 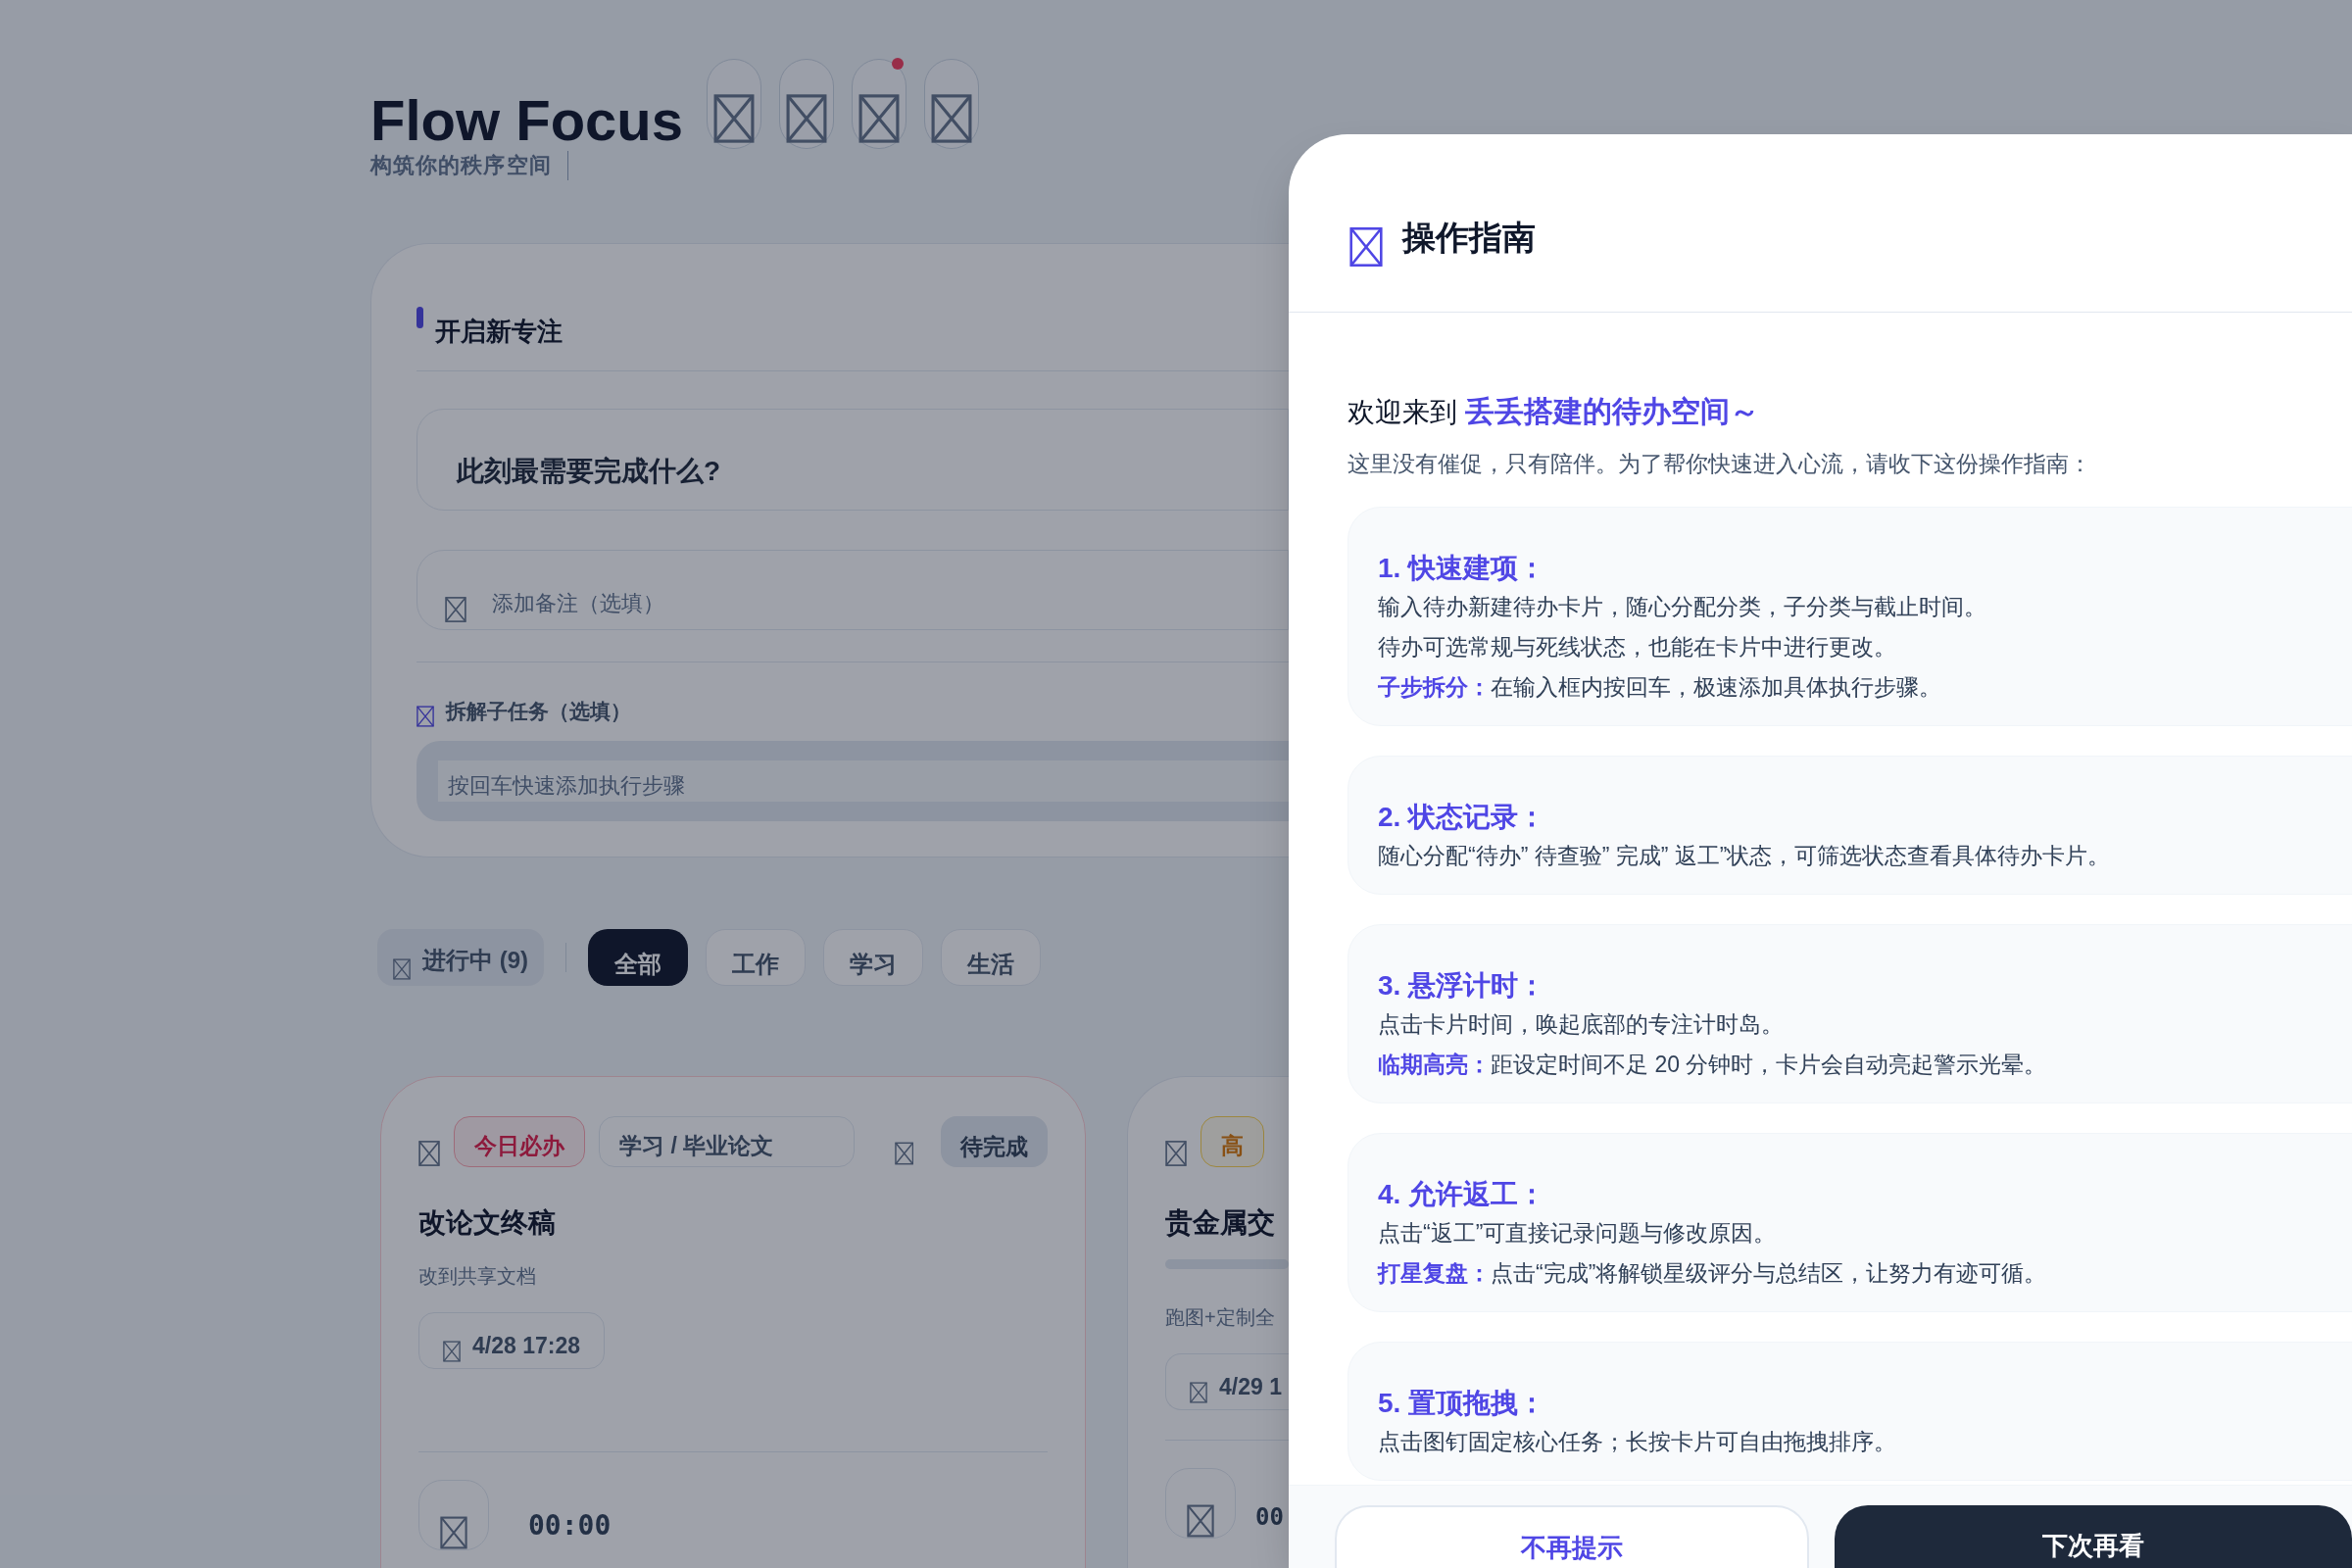 What do you see at coordinates (578, 603) in the screenshot?
I see `placeholder-text: 添加备注（选填）` at bounding box center [578, 603].